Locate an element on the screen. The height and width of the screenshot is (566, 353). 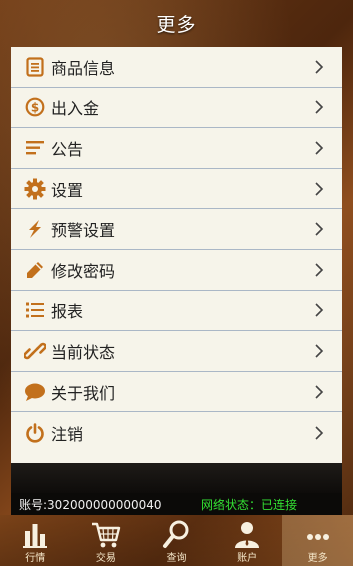
menu-item-settings: 设置 is located at coordinates (176, 189).